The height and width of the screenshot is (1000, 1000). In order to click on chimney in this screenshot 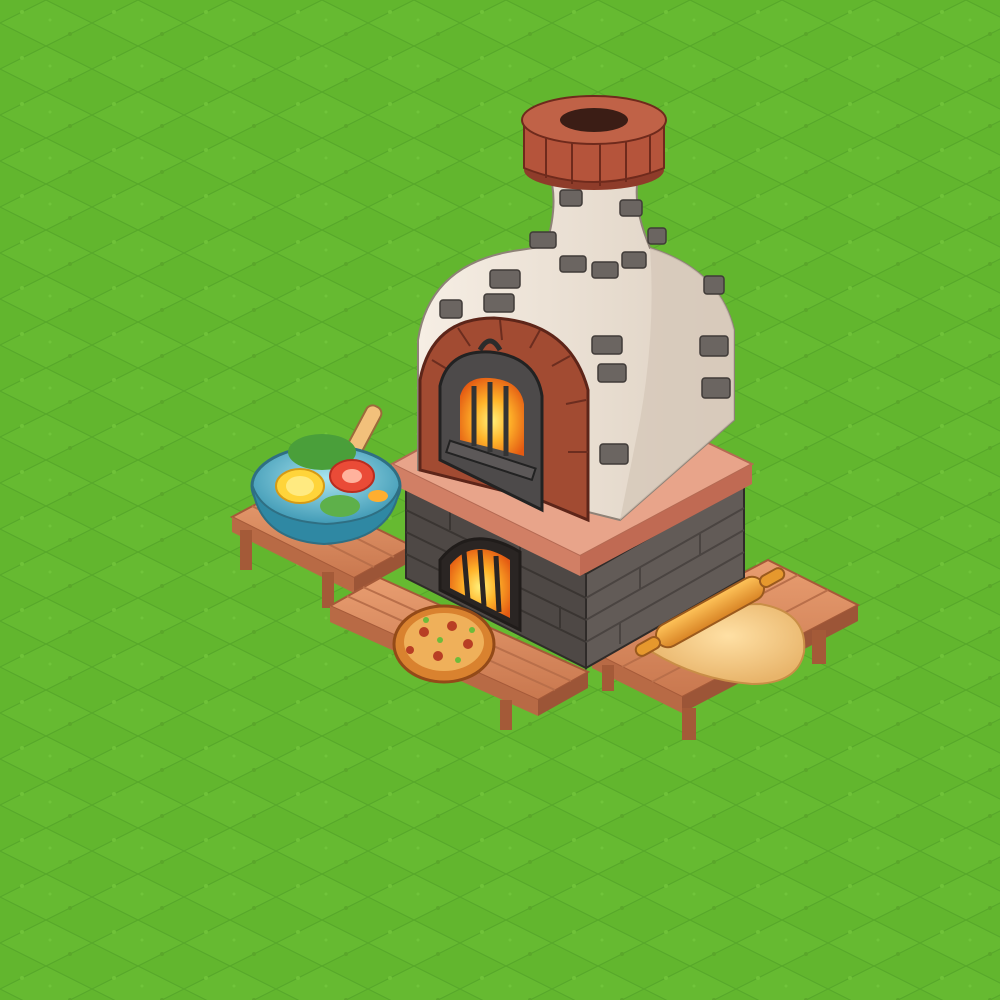, I will do `click(594, 142)`.